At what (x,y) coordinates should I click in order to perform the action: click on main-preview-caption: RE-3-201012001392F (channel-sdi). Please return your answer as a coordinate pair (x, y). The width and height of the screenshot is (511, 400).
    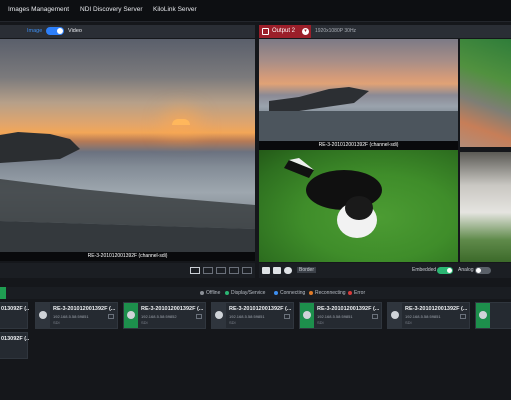
    Looking at the image, I should click on (127, 256).